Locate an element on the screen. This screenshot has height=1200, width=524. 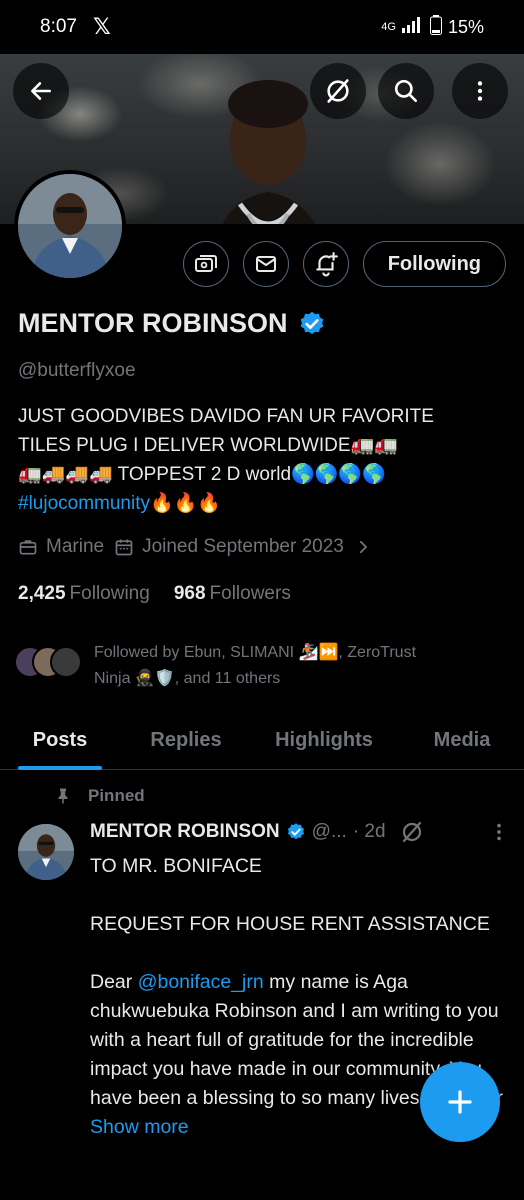
post-line: REQUEST FOR HOUSE RENT ASSISTANCE is located at coordinates (290, 924).